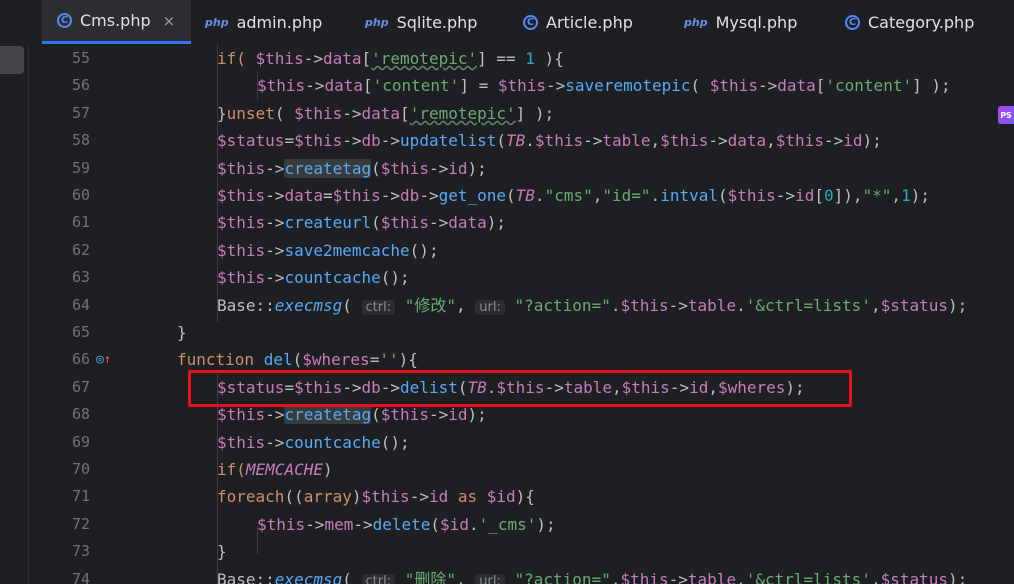 This screenshot has height=584, width=1014. Describe the element at coordinates (80, 414) in the screenshot. I see `line-number: 68` at that location.